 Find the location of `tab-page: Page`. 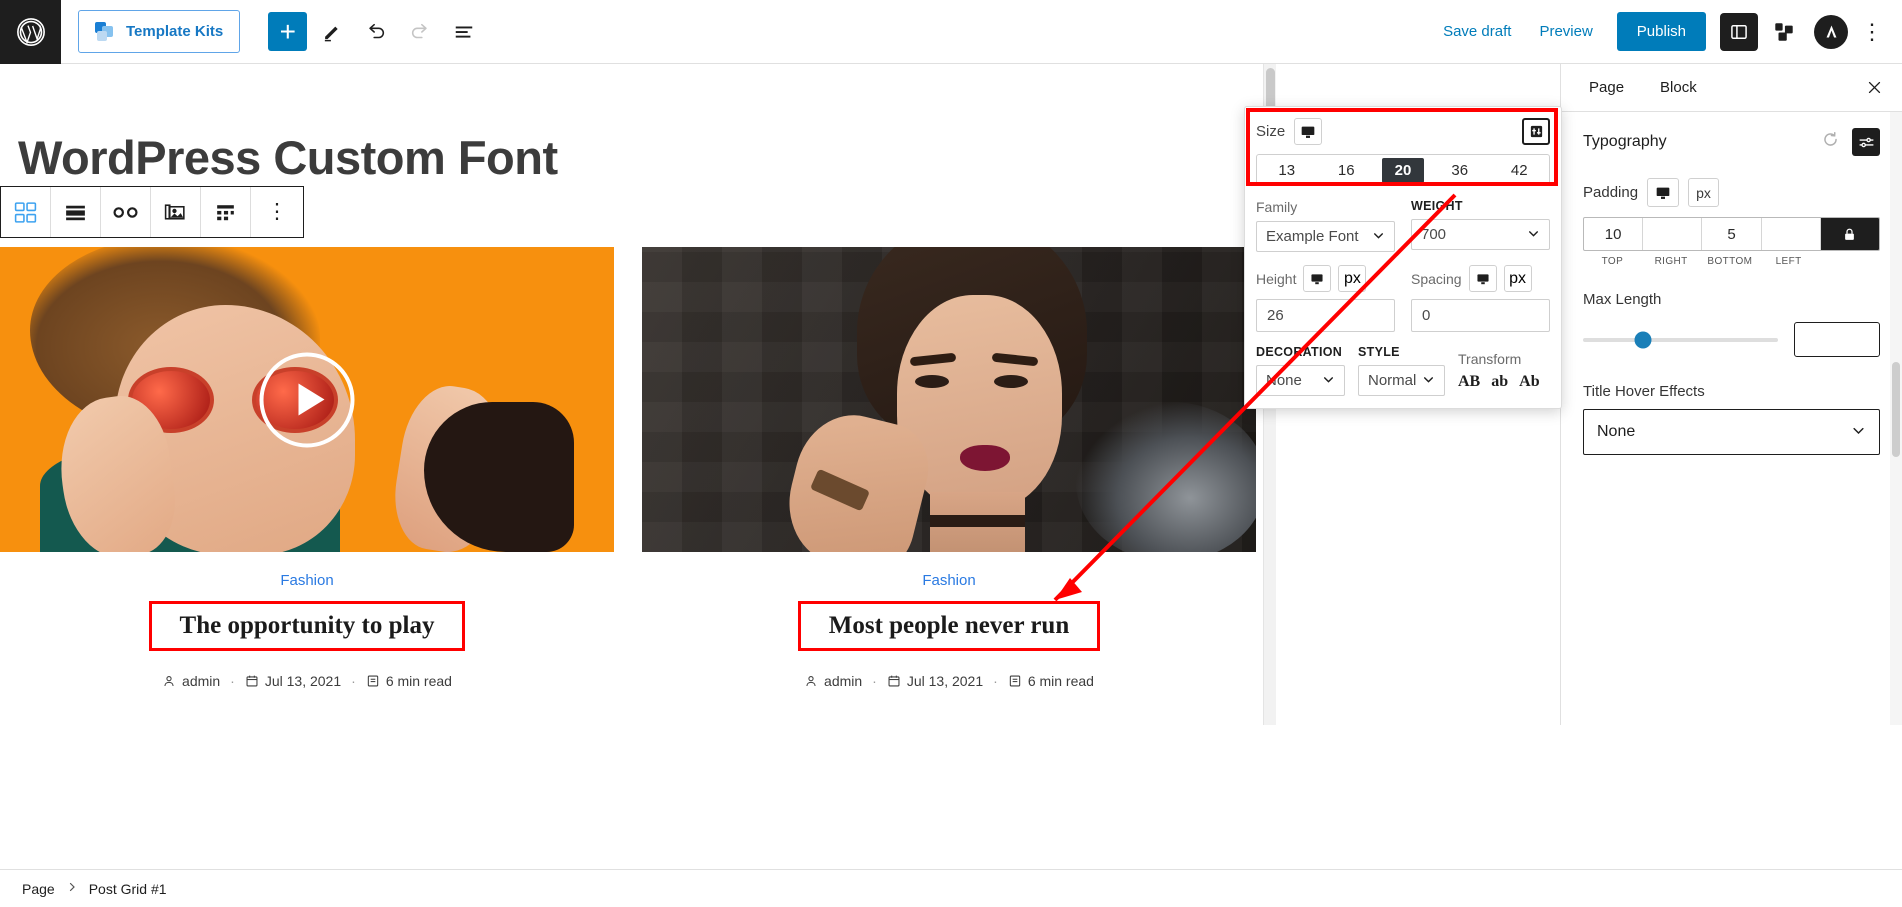

tab-page: Page is located at coordinates (1606, 87).